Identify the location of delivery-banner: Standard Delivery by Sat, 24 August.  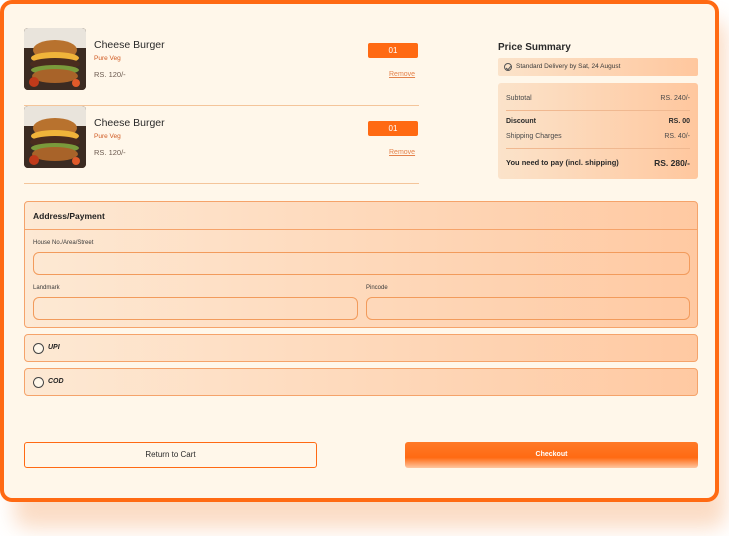
(598, 67).